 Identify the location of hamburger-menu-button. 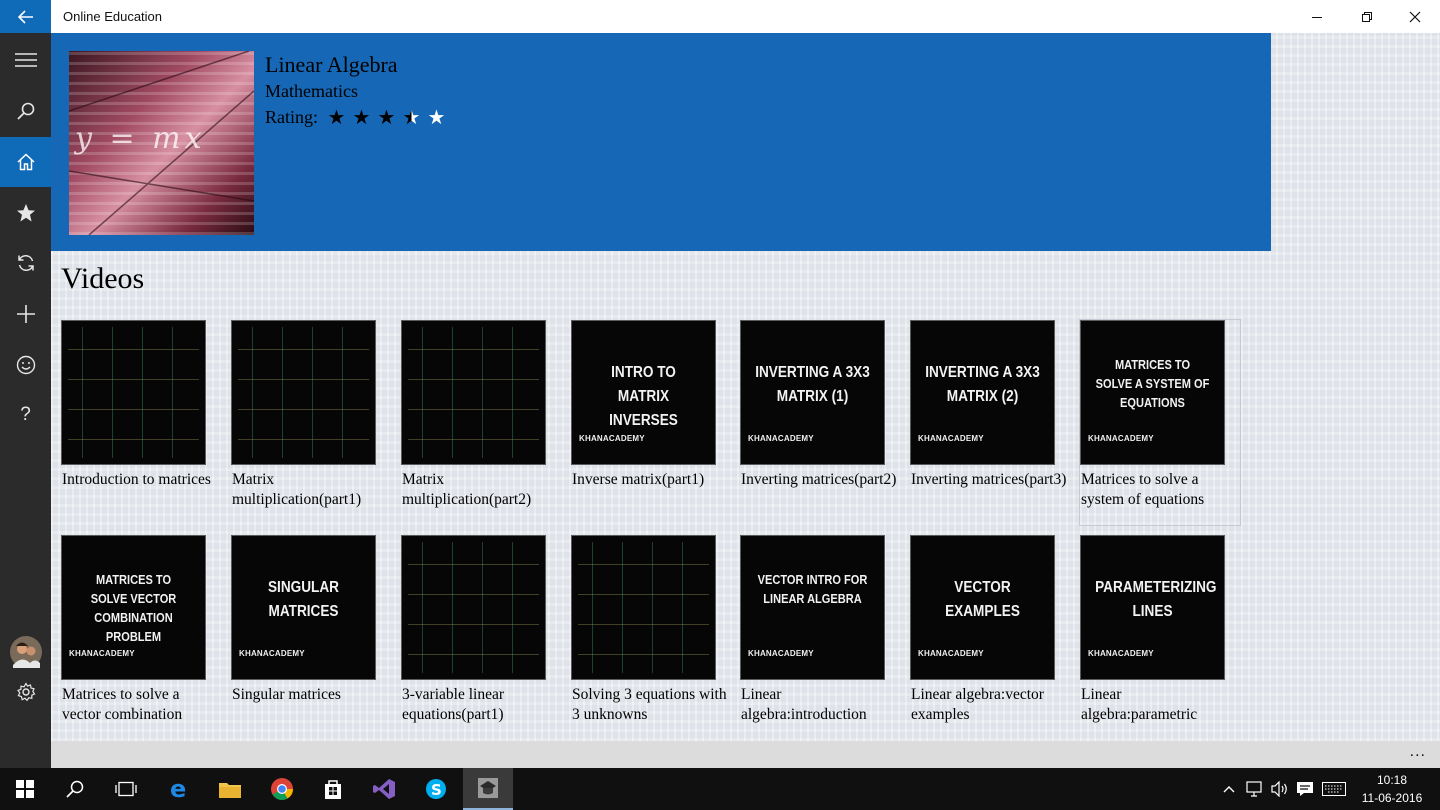
(25, 60).